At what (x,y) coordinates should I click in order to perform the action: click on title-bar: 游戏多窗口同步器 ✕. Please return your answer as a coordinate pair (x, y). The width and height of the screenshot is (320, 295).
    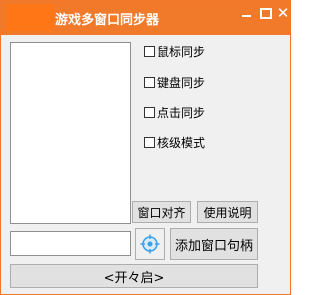
    Looking at the image, I should click on (145, 18).